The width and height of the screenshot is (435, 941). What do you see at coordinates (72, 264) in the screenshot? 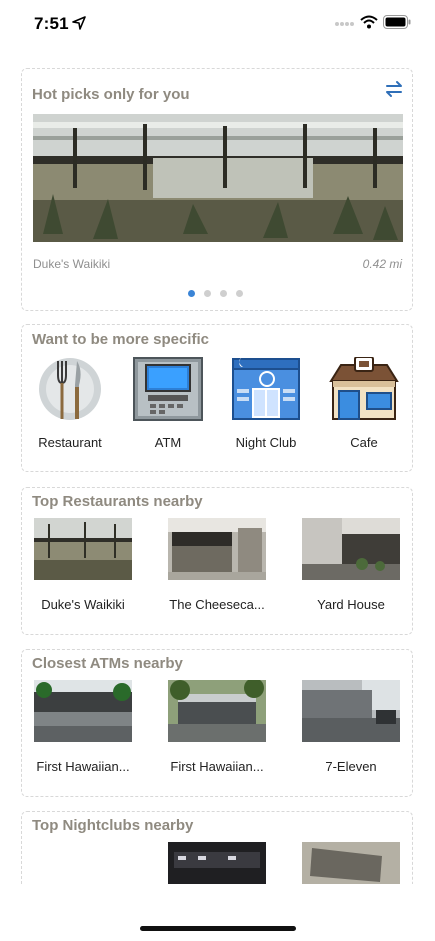
I see `hot-pick-name: Duke's Waikiki` at bounding box center [72, 264].